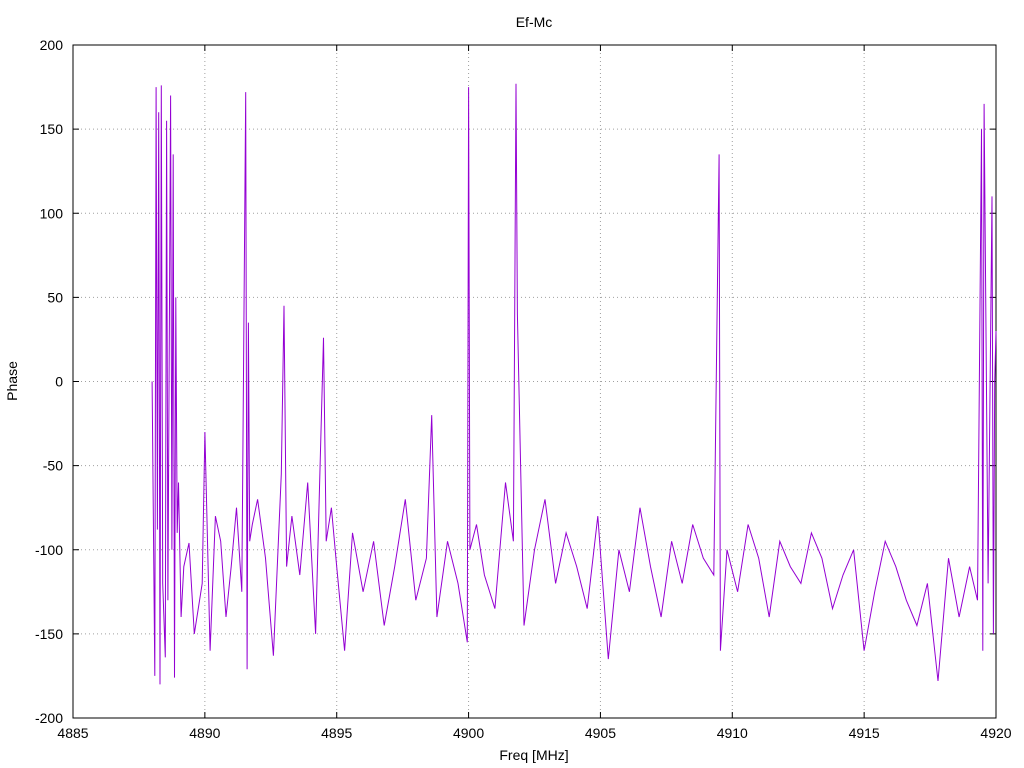 Image resolution: width=1024 pixels, height=768 pixels. I want to click on x-axis-title: Freq [MHz], so click(533, 755).